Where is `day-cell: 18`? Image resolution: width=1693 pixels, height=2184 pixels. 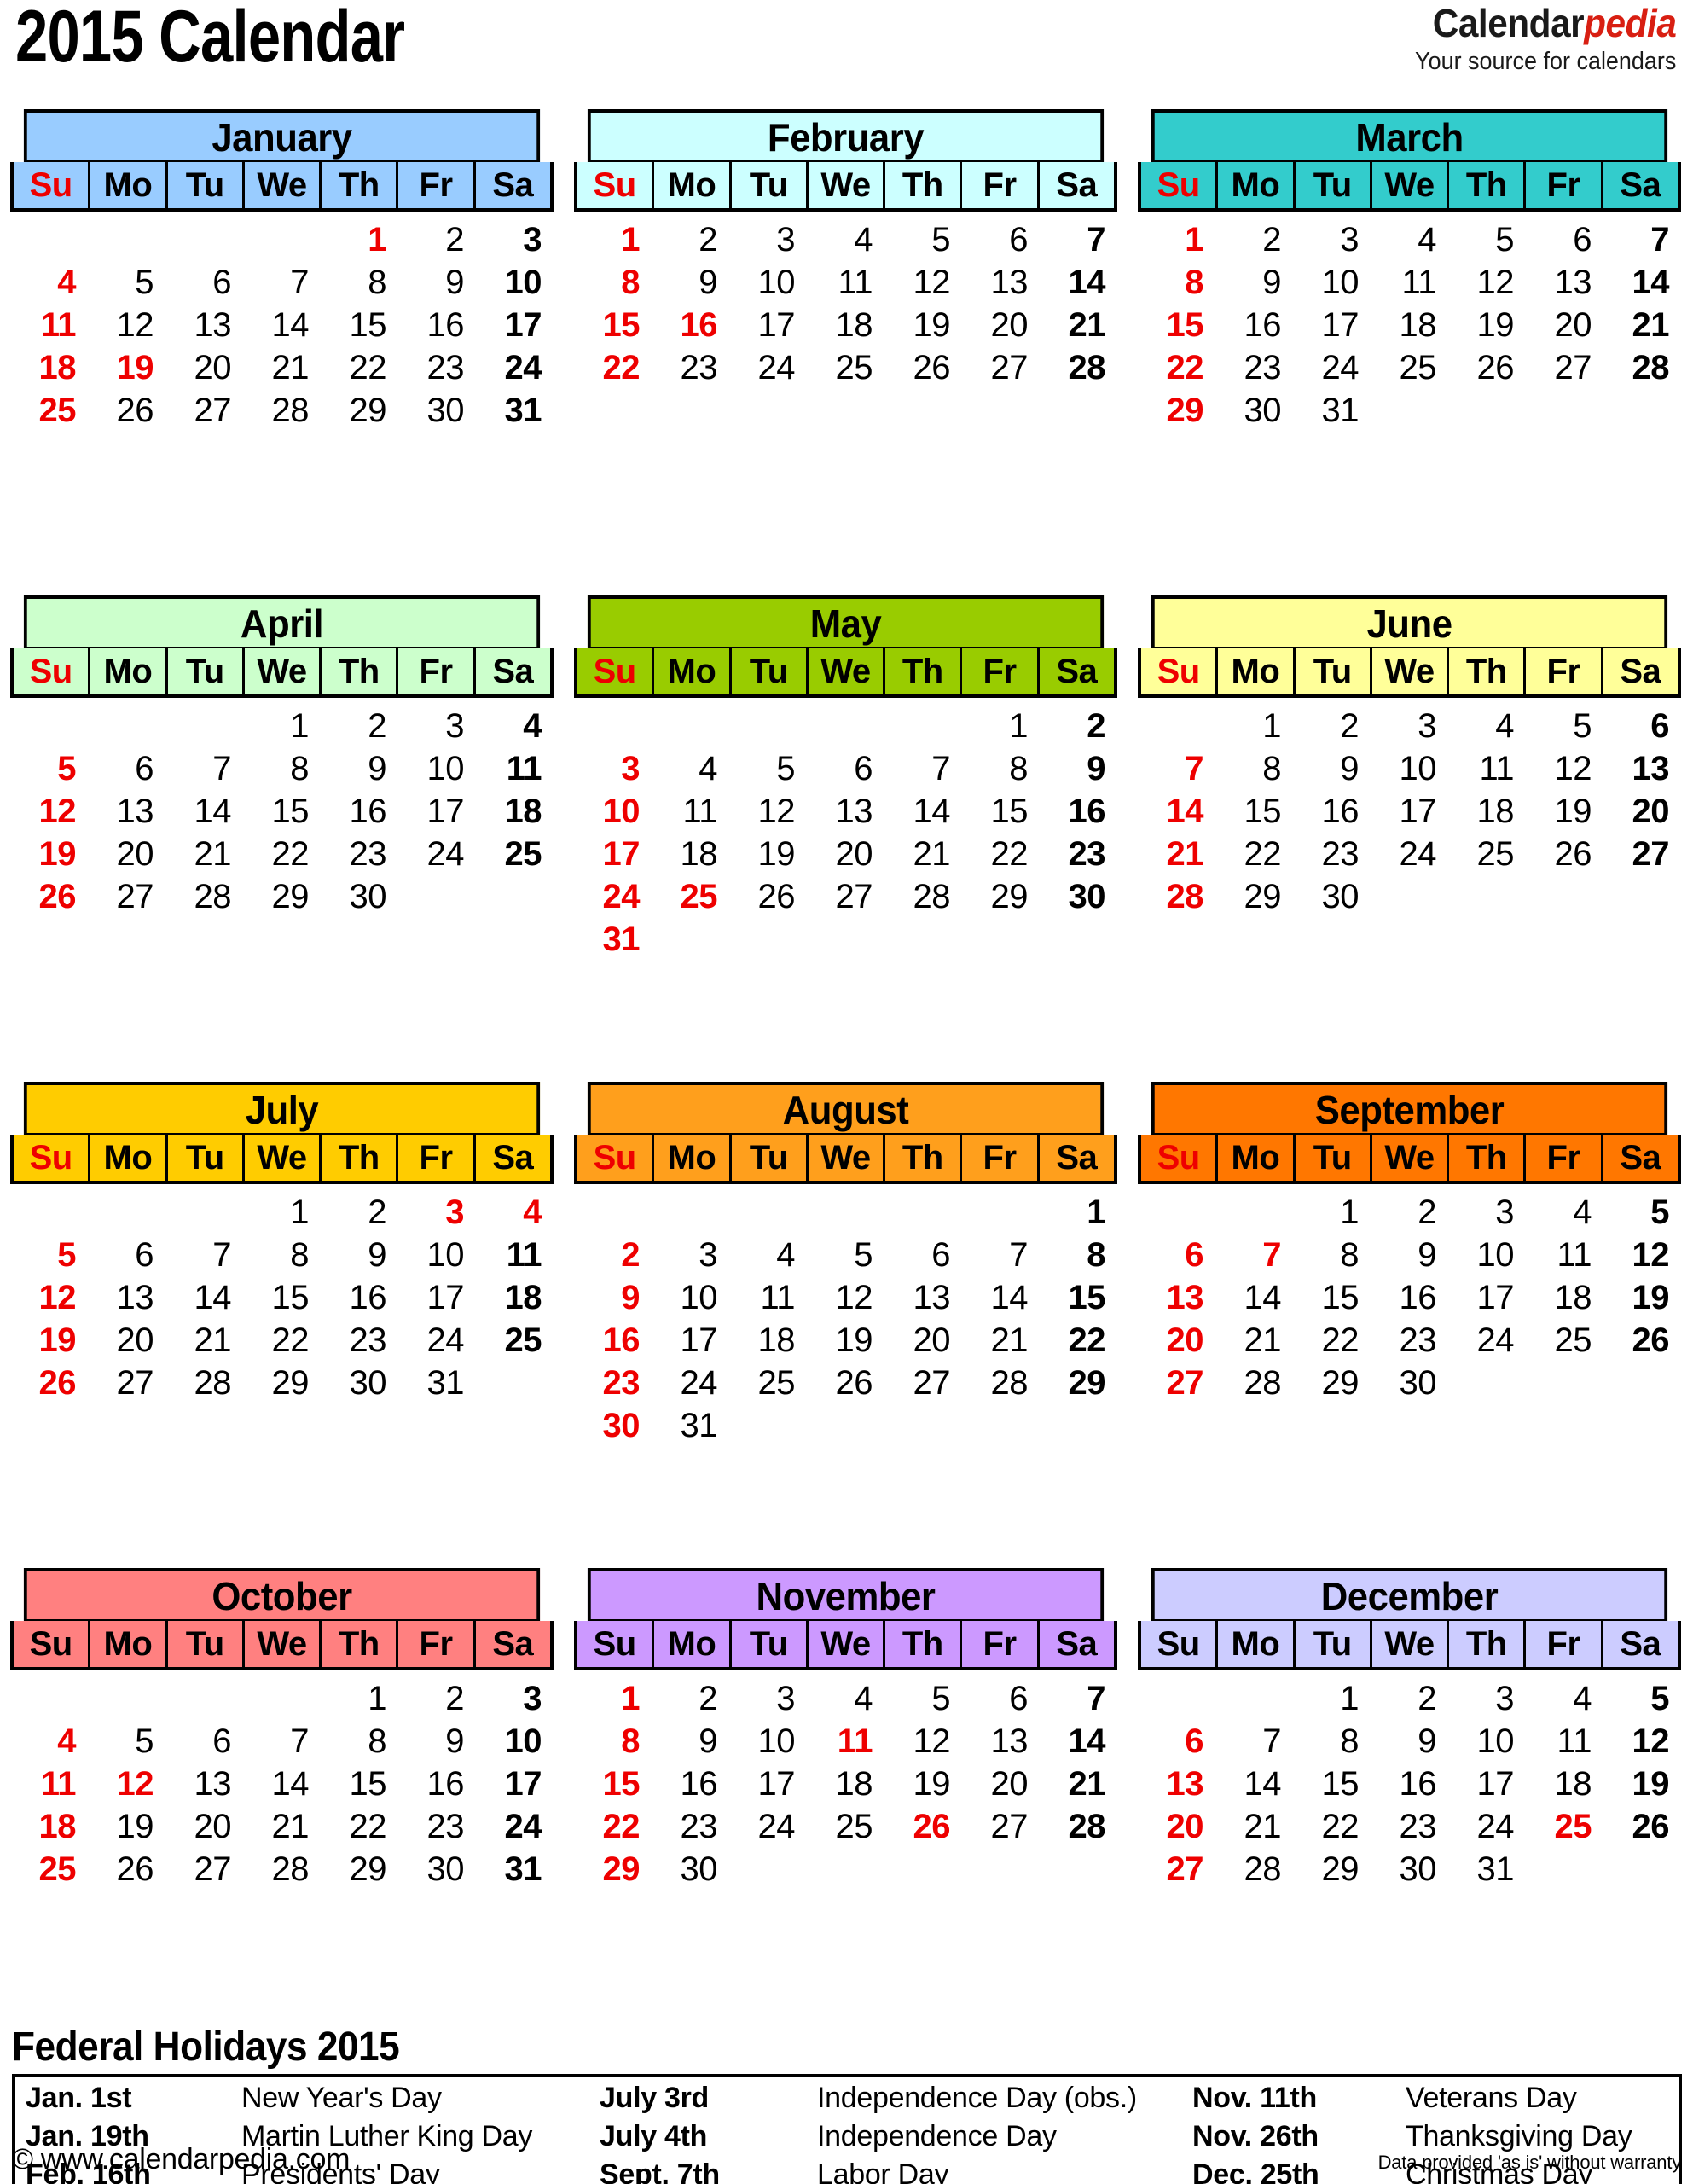
day-cell: 18 is located at coordinates (1564, 1298).